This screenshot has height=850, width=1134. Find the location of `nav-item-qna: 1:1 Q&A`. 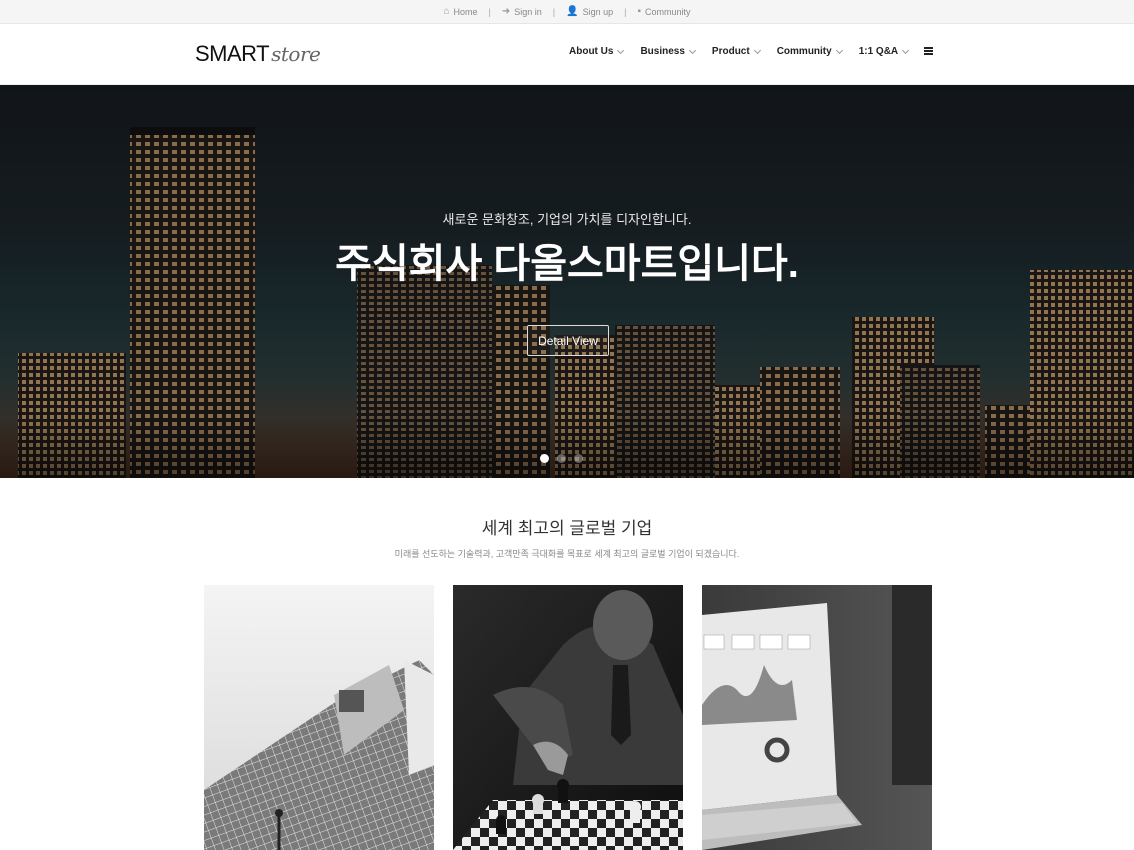

nav-item-qna: 1:1 Q&A is located at coordinates (884, 51).